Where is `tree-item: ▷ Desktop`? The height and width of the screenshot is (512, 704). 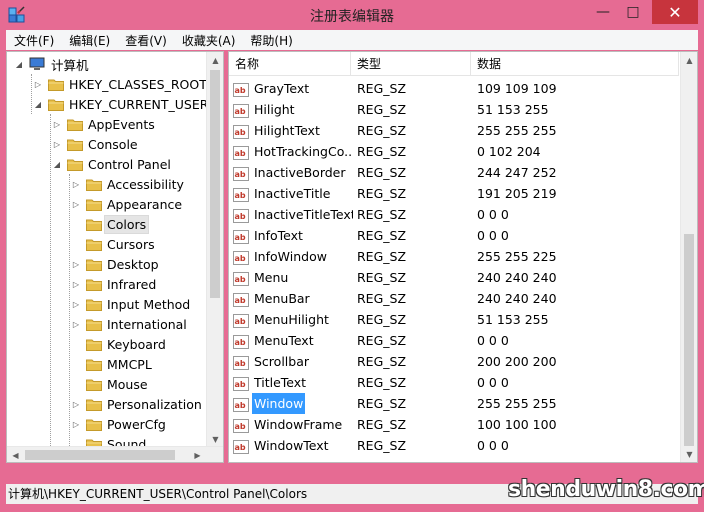 tree-item: ▷ Desktop is located at coordinates (115, 264).